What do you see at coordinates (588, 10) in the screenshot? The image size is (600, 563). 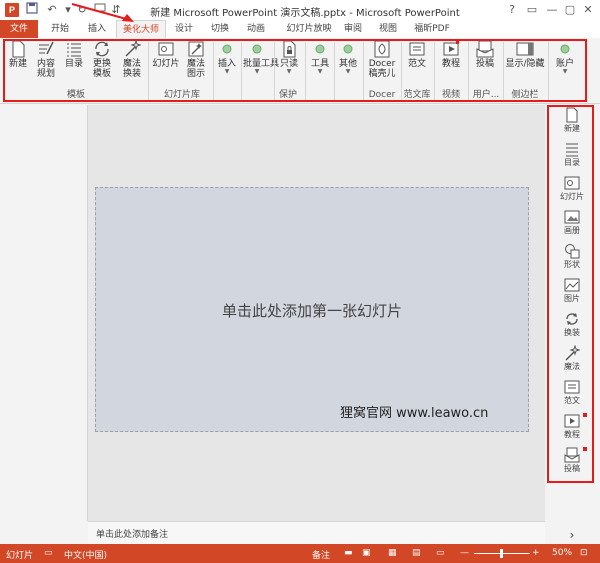 I see `close-icon: ✕` at bounding box center [588, 10].